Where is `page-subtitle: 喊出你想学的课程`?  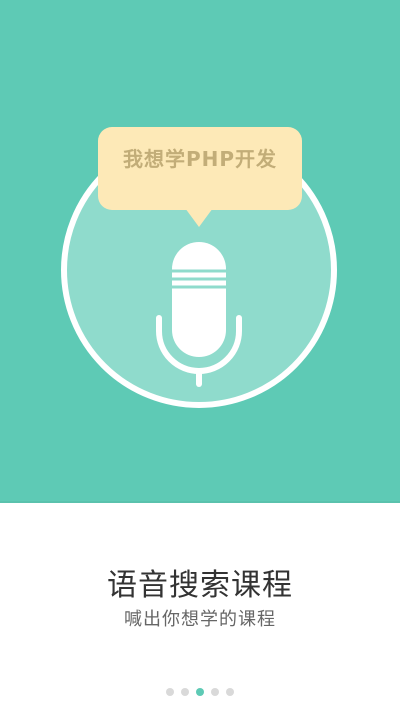
page-subtitle: 喊出你想学的课程 is located at coordinates (200, 619).